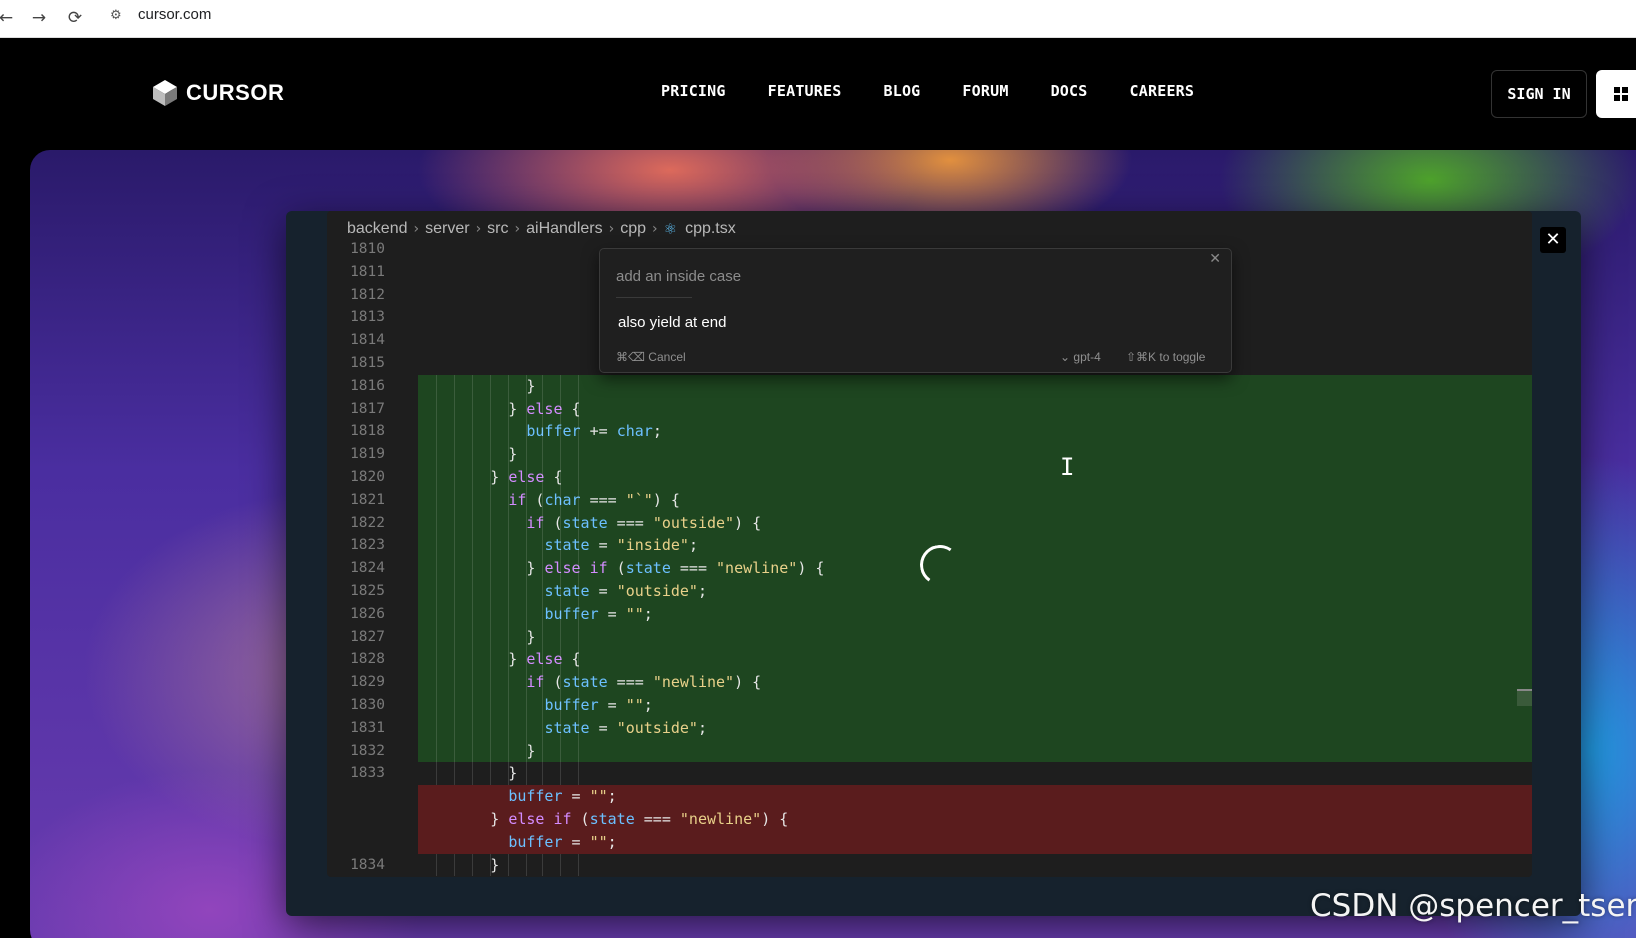 The height and width of the screenshot is (938, 1636). Describe the element at coordinates (367, 750) in the screenshot. I see `line-number: 1832` at that location.